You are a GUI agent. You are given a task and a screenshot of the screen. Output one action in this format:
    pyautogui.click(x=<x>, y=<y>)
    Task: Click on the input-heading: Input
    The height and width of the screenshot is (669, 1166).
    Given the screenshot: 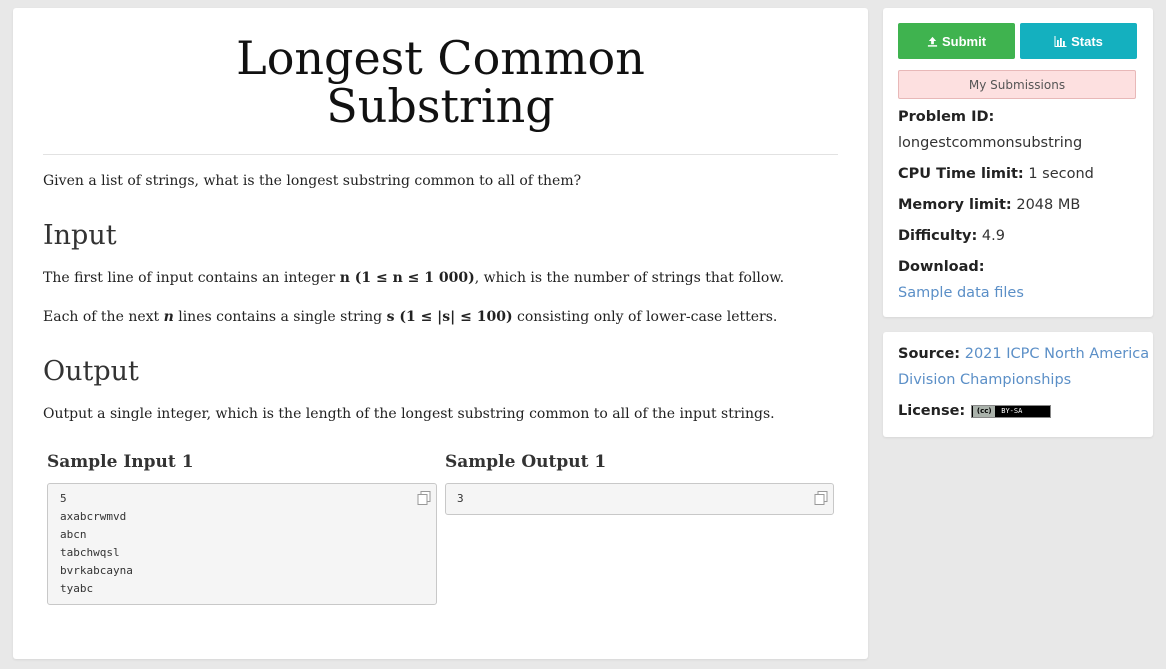 What is the action you would take?
    pyautogui.click(x=80, y=235)
    